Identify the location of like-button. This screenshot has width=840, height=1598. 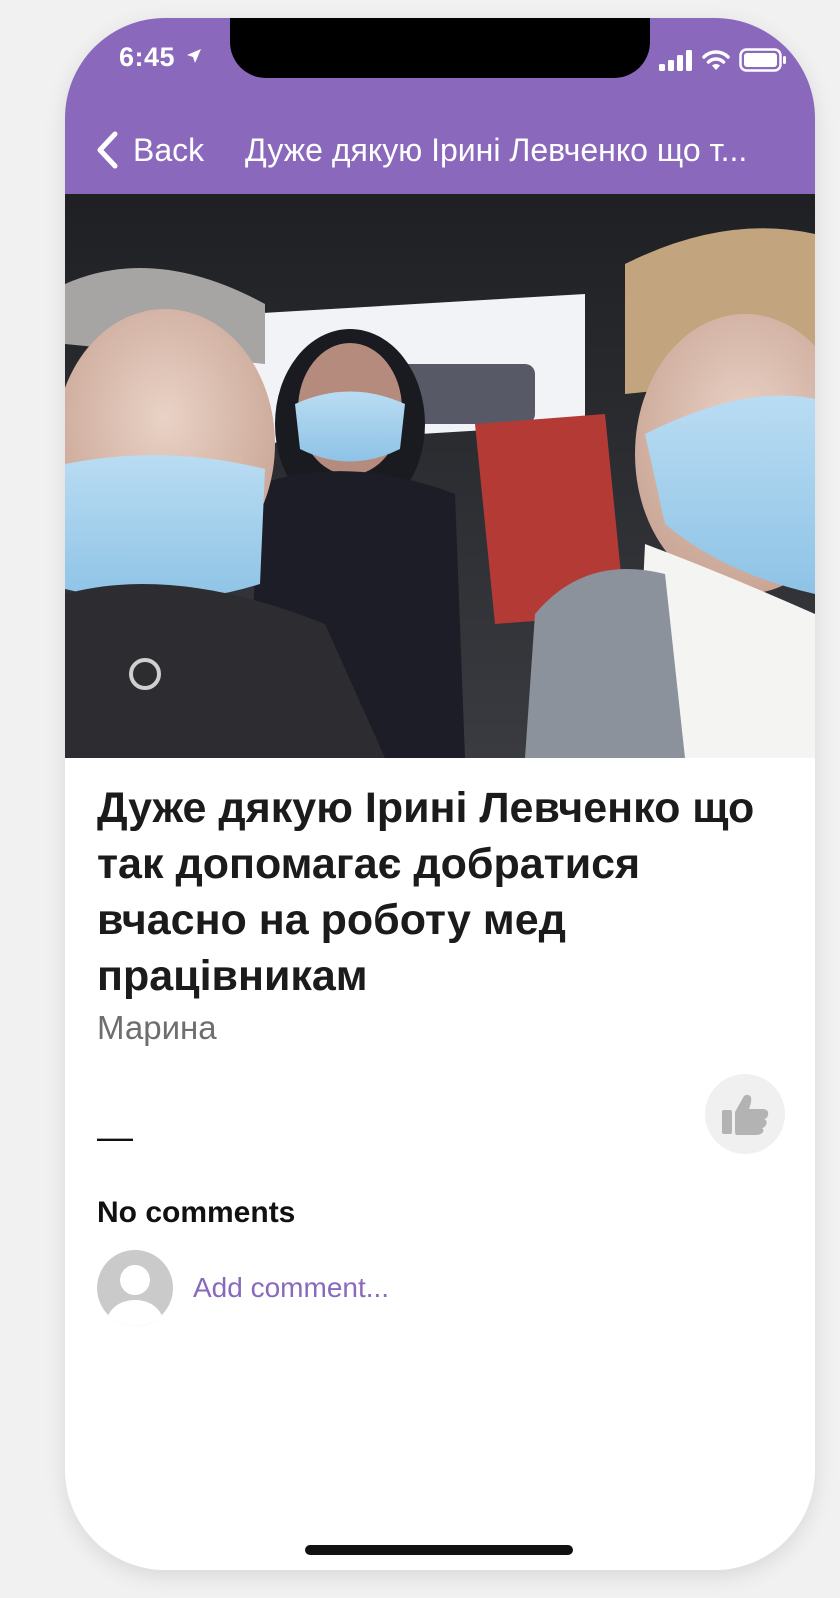
(745, 1114).